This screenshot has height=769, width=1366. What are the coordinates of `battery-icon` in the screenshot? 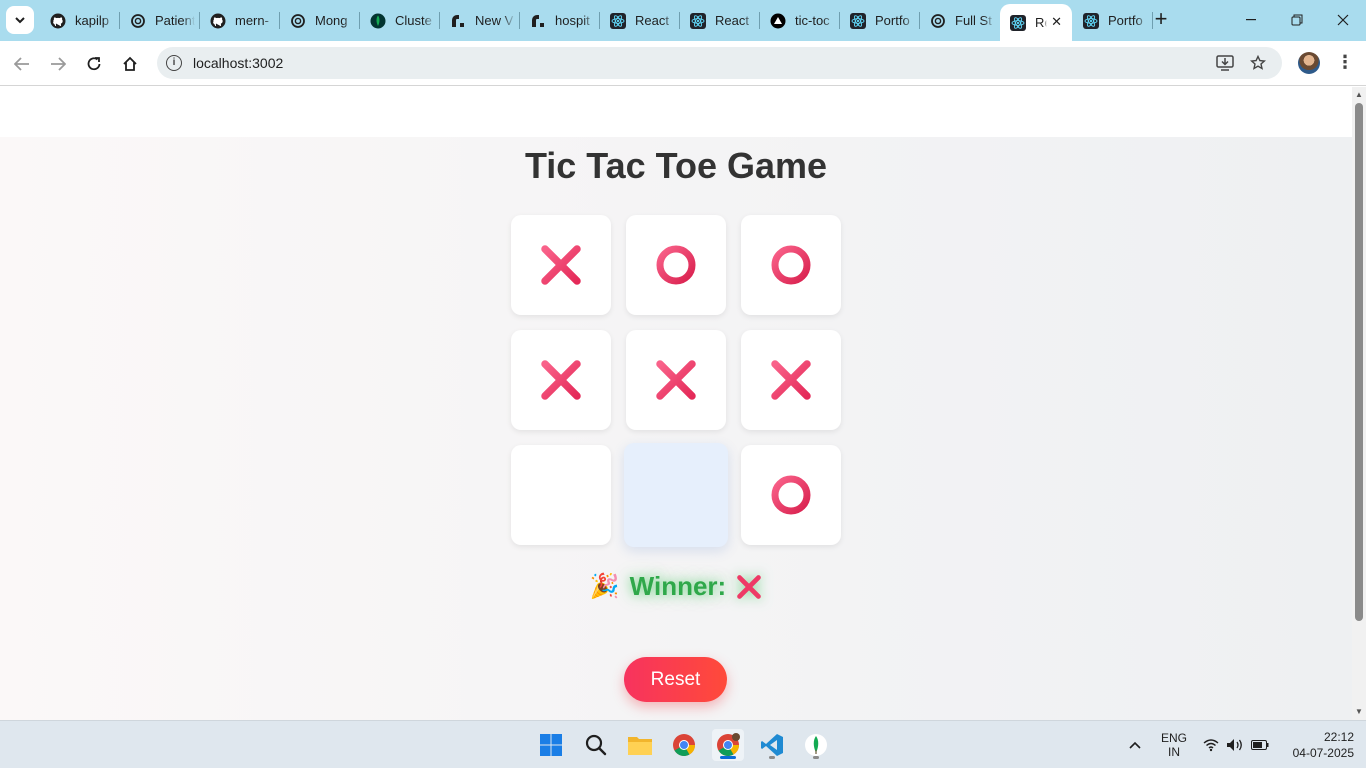 It's located at (1260, 745).